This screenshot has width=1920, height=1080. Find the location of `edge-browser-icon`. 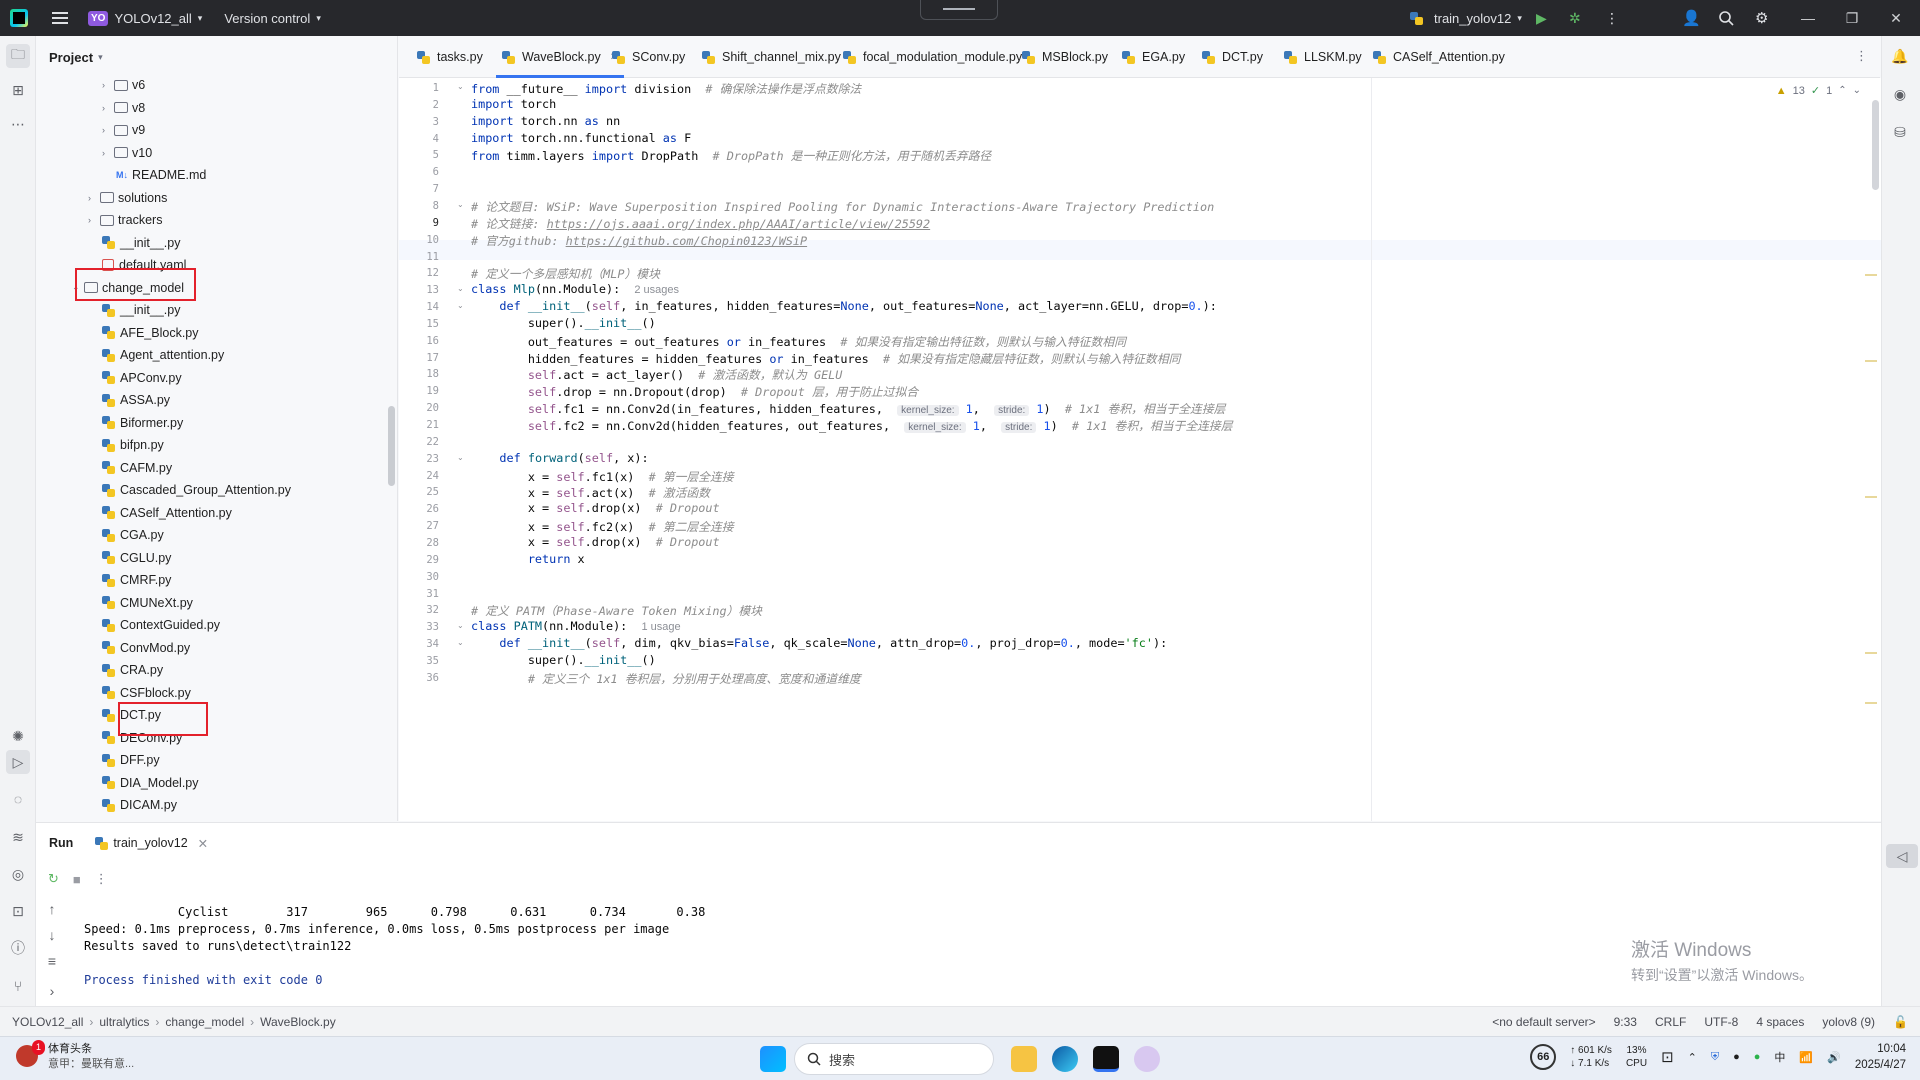

edge-browser-icon is located at coordinates (1065, 1059).